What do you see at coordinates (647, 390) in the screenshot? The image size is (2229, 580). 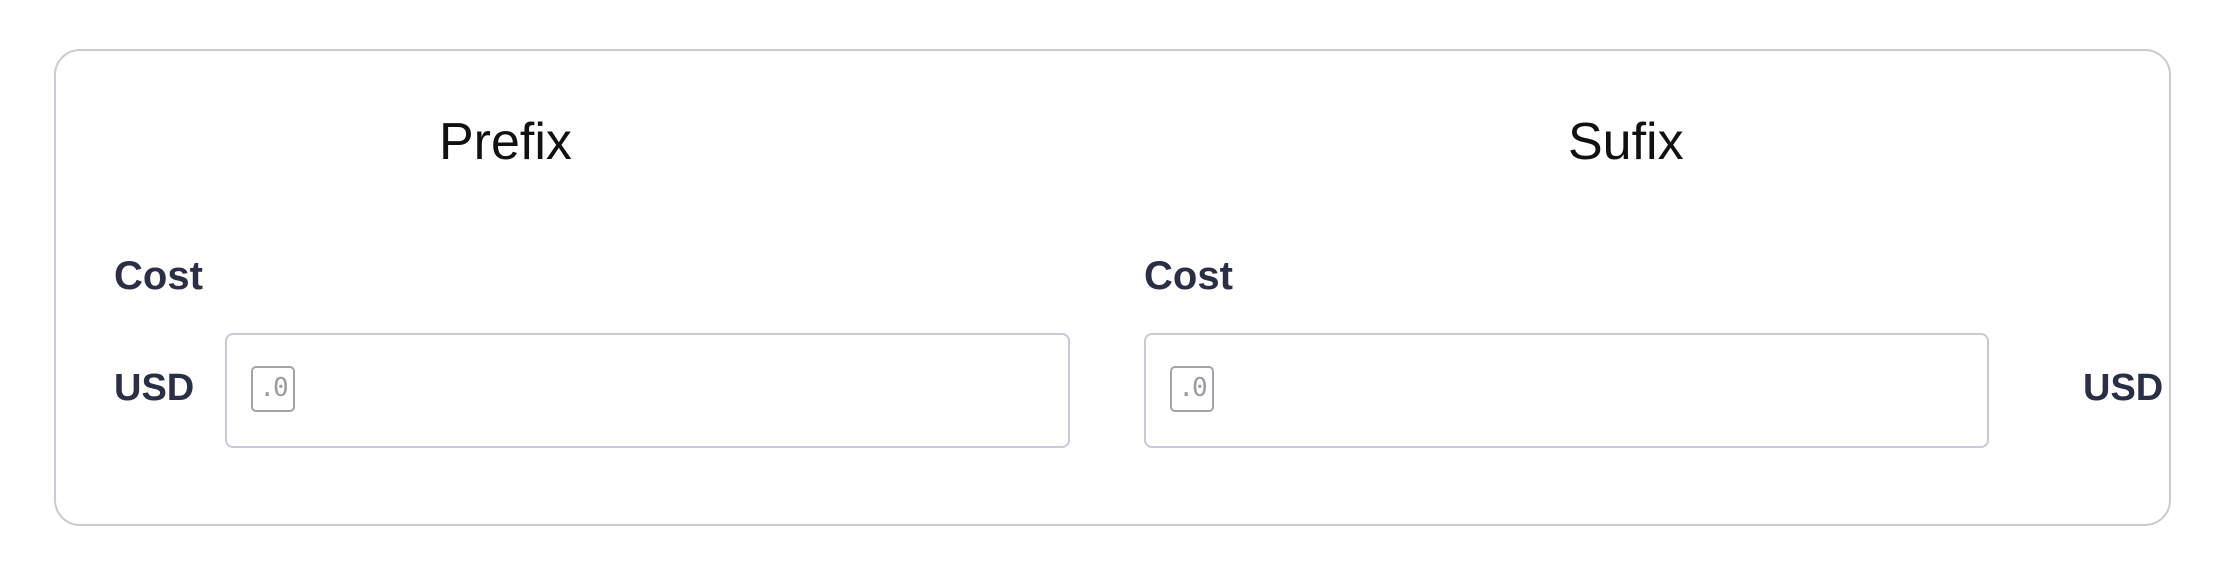 I see `prefix-cost-input: .0` at bounding box center [647, 390].